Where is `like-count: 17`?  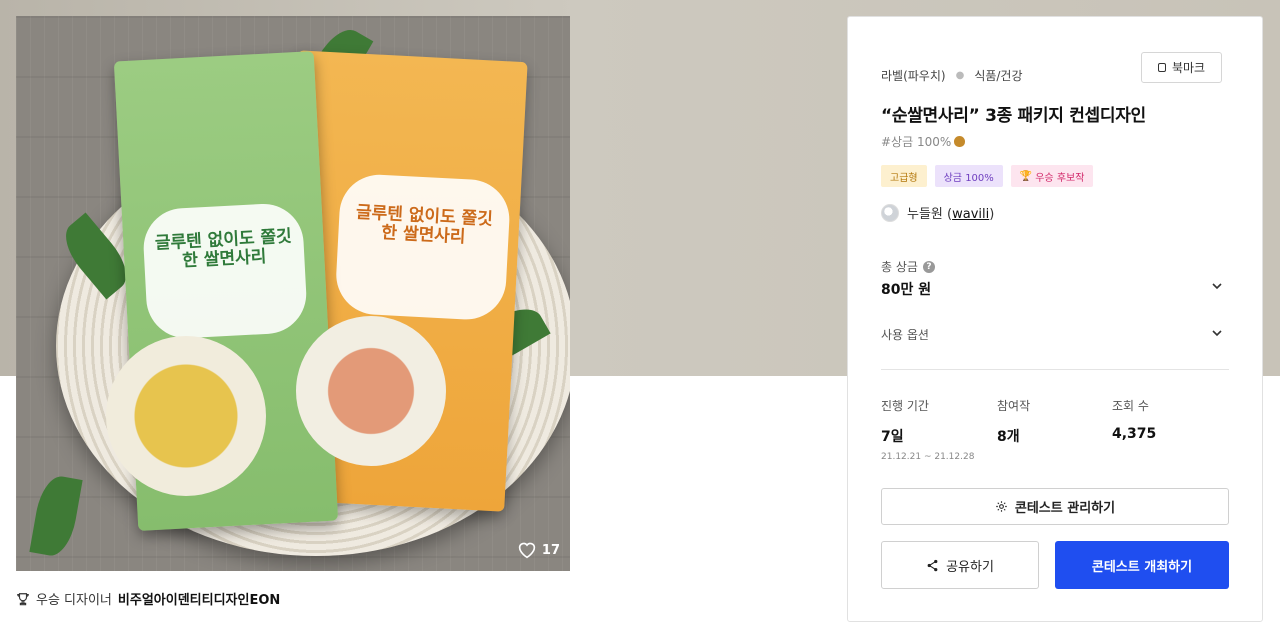
like-count: 17 is located at coordinates (550, 550).